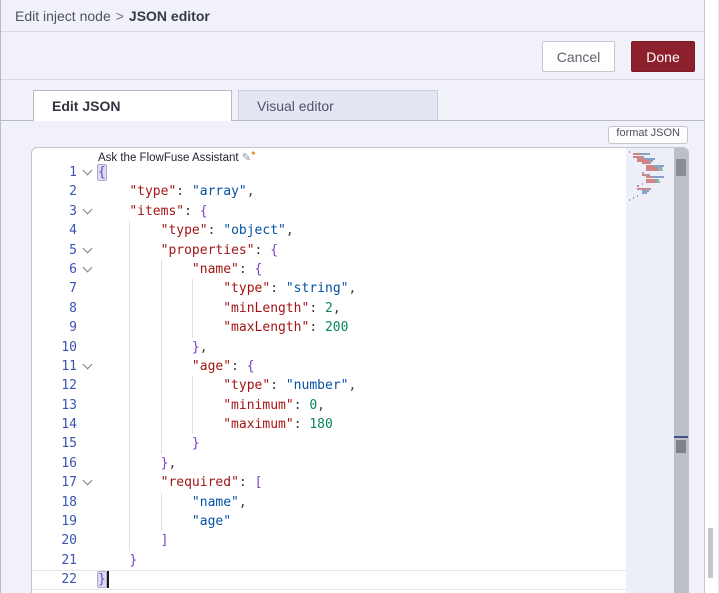  I want to click on code-line: 15 }, so click(329, 444).